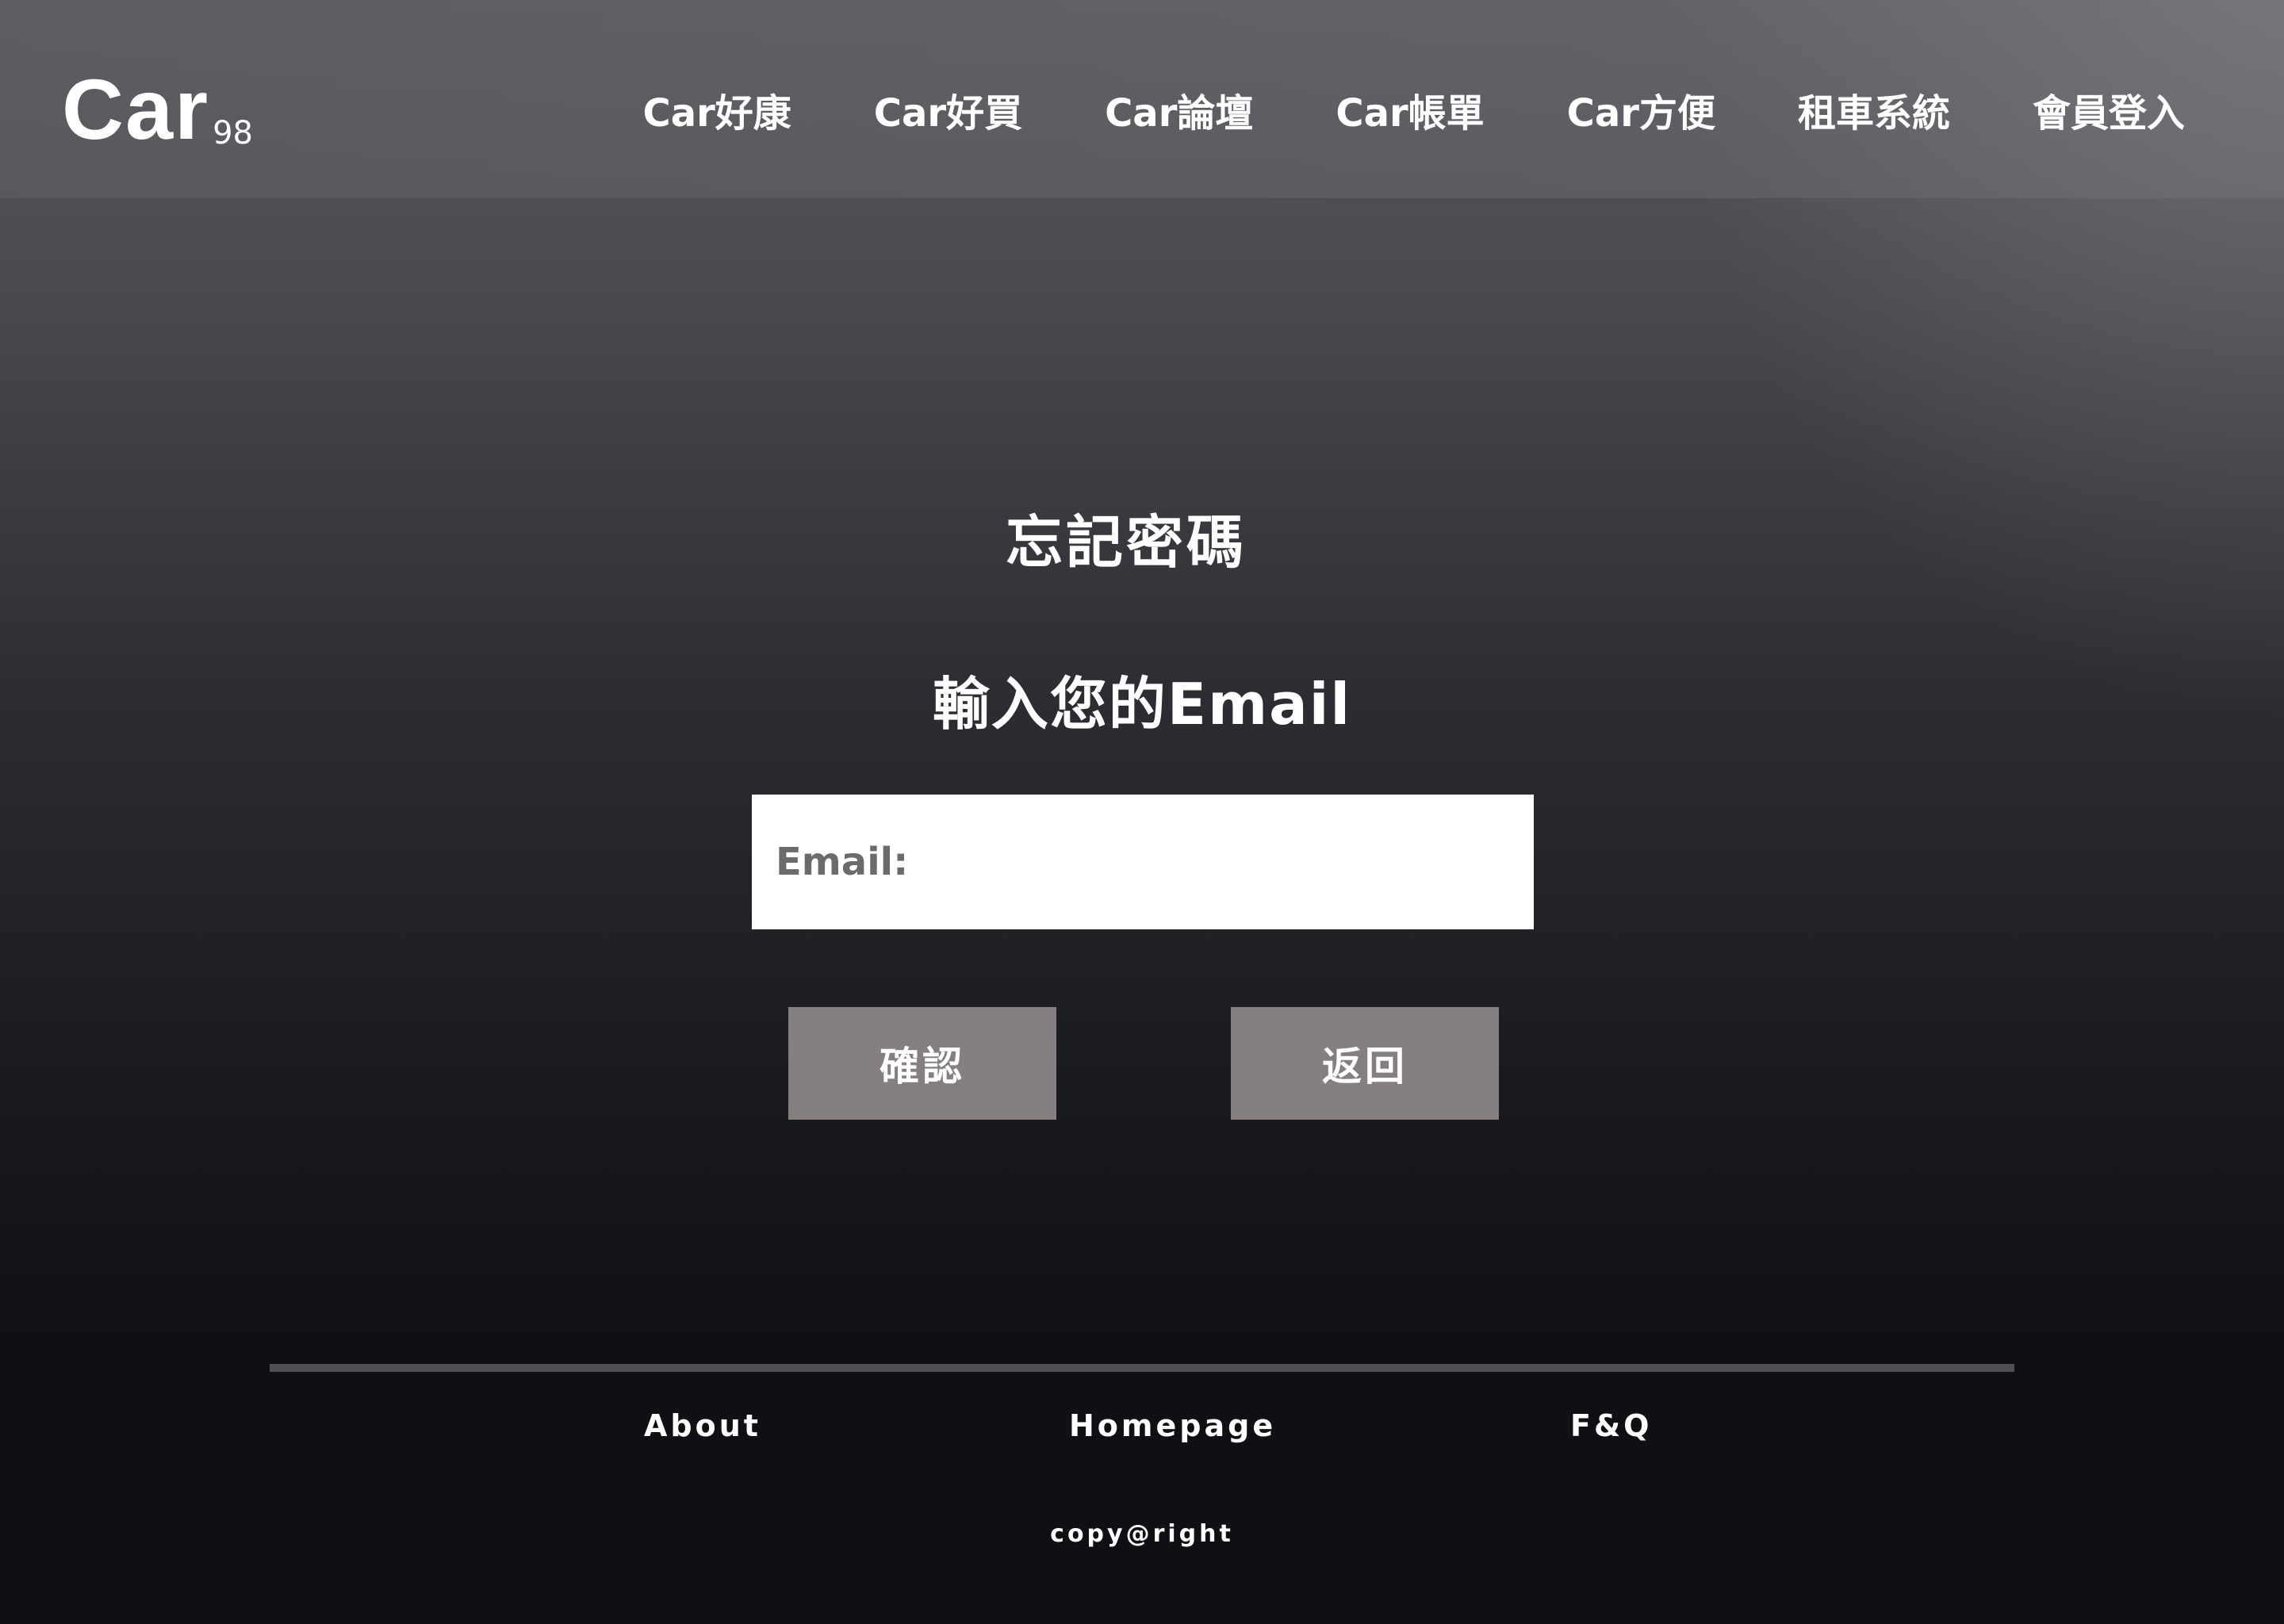 This screenshot has height=1624, width=2284. What do you see at coordinates (702, 1426) in the screenshot?
I see `footer-link-about: About` at bounding box center [702, 1426].